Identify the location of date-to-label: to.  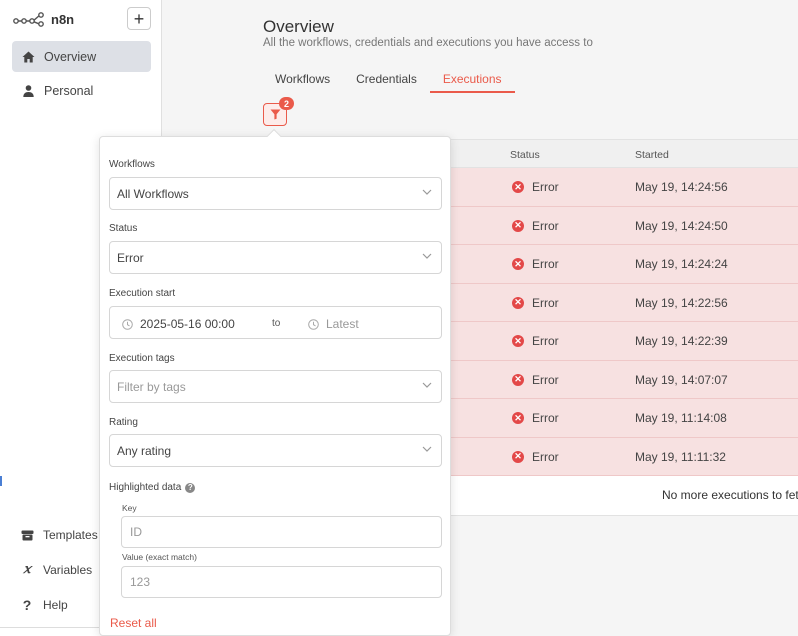
(276, 323).